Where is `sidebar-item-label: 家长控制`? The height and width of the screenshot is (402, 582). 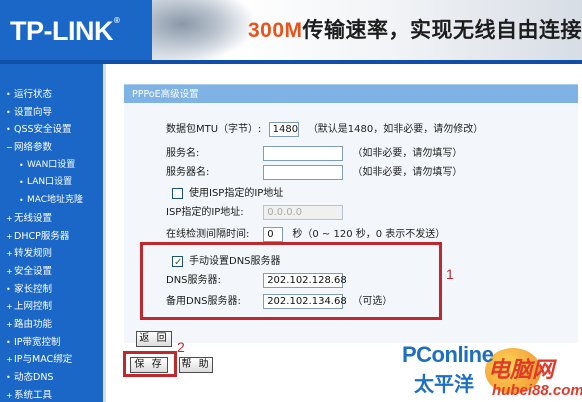 sidebar-item-label: 家长控制 is located at coordinates (33, 289).